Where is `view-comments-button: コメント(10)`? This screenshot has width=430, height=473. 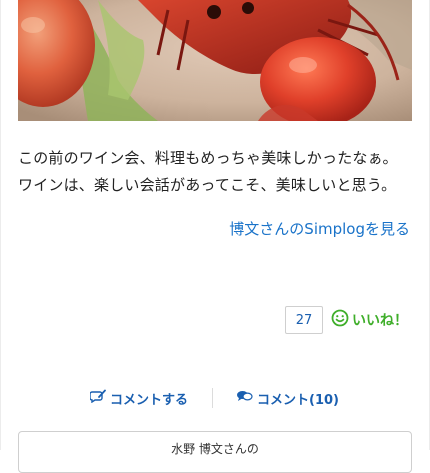 view-comments-button: コメント(10) is located at coordinates (287, 398).